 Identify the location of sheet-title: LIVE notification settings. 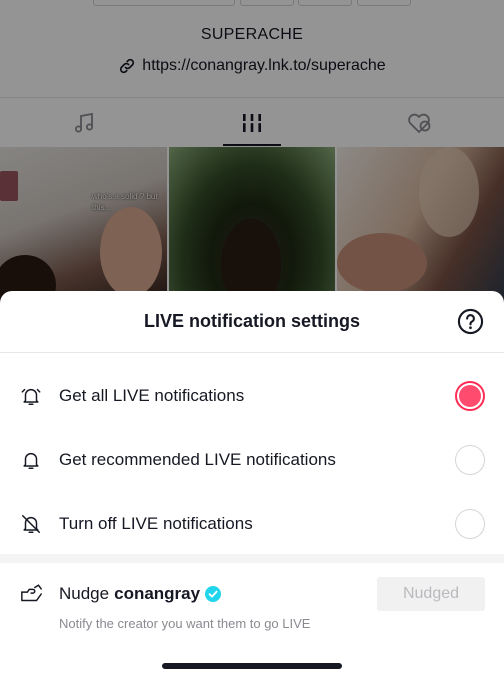
(251, 321).